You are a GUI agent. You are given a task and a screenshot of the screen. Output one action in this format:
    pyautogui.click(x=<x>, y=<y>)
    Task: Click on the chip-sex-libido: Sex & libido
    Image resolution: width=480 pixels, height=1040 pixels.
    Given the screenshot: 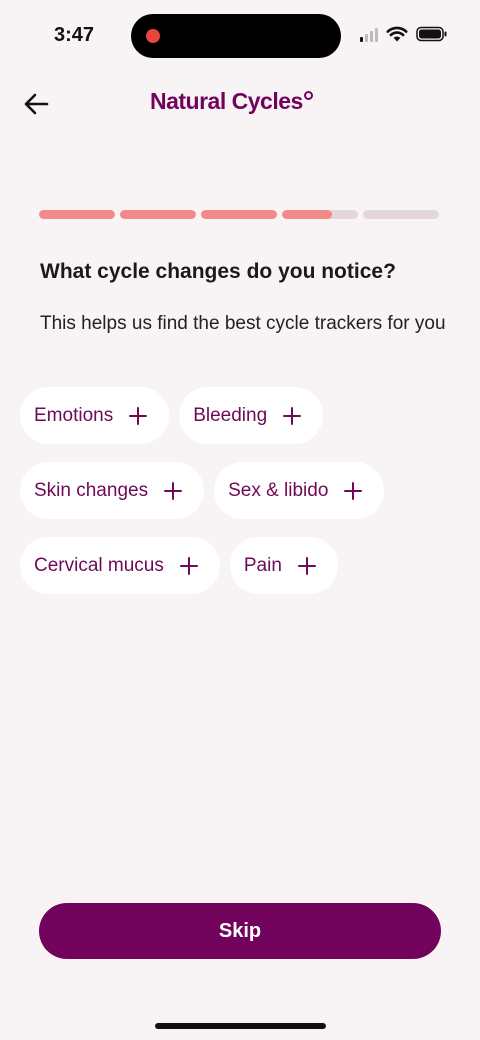 What is the action you would take?
    pyautogui.click(x=299, y=490)
    